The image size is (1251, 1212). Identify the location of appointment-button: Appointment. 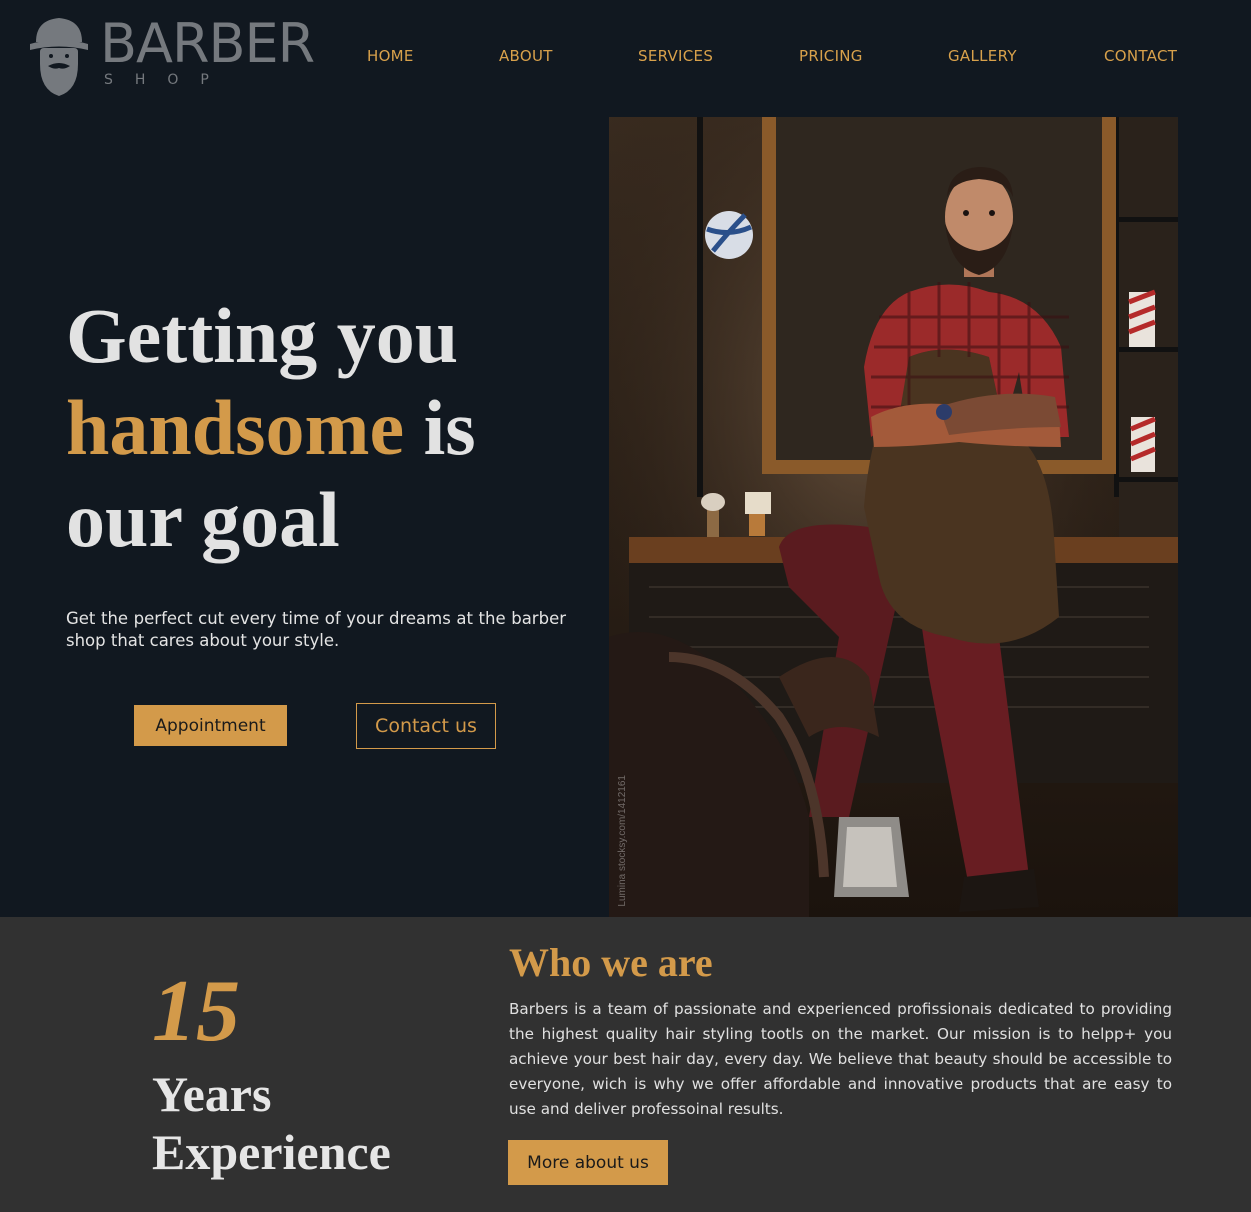
(210, 725).